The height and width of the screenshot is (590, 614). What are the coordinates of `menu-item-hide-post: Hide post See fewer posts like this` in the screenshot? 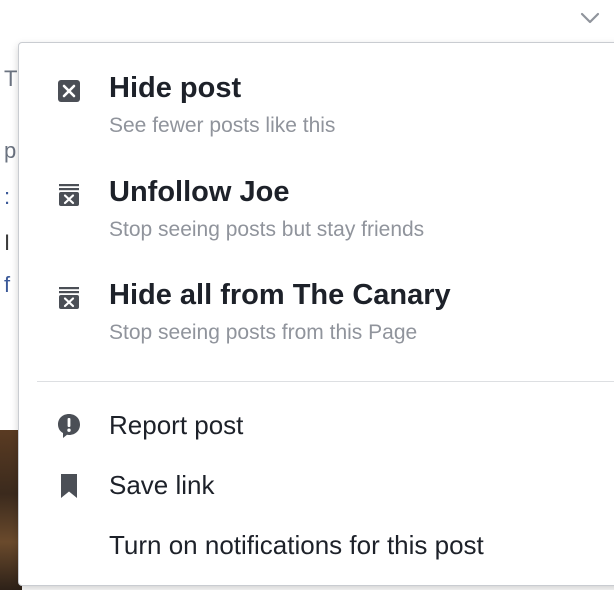 It's located at (335, 109).